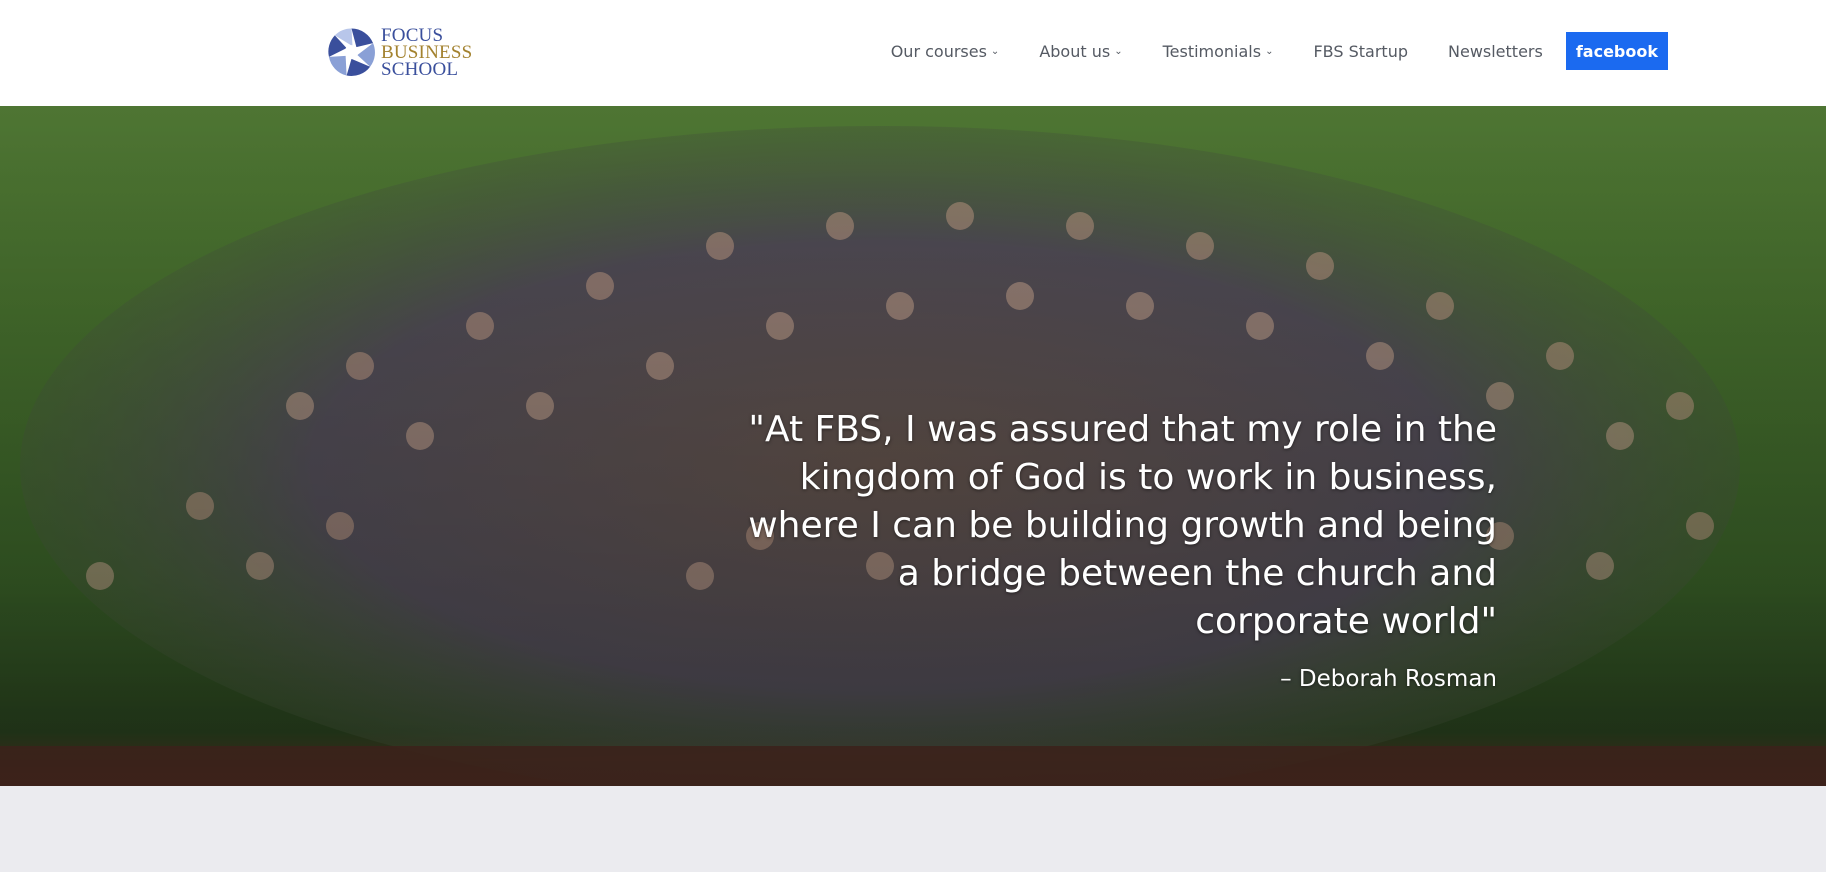  What do you see at coordinates (412, 35) in the screenshot?
I see `logo-line-1: FOCUS` at bounding box center [412, 35].